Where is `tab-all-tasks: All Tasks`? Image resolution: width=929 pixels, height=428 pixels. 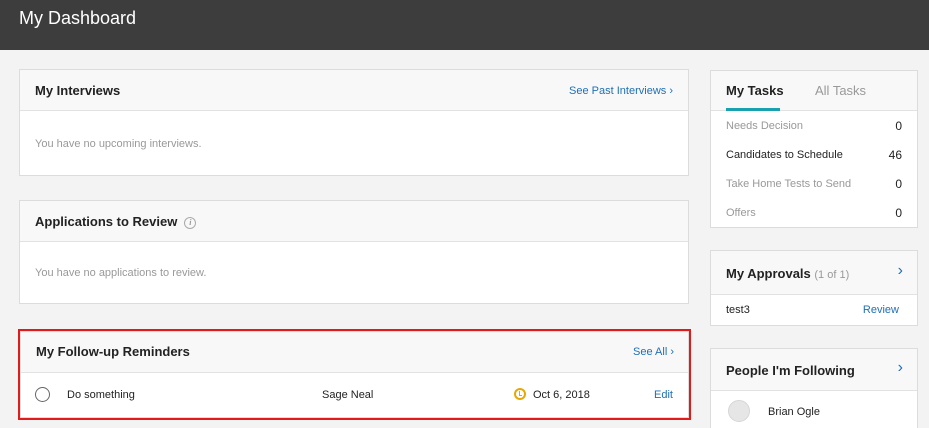
tab-all-tasks: All Tasks is located at coordinates (840, 90).